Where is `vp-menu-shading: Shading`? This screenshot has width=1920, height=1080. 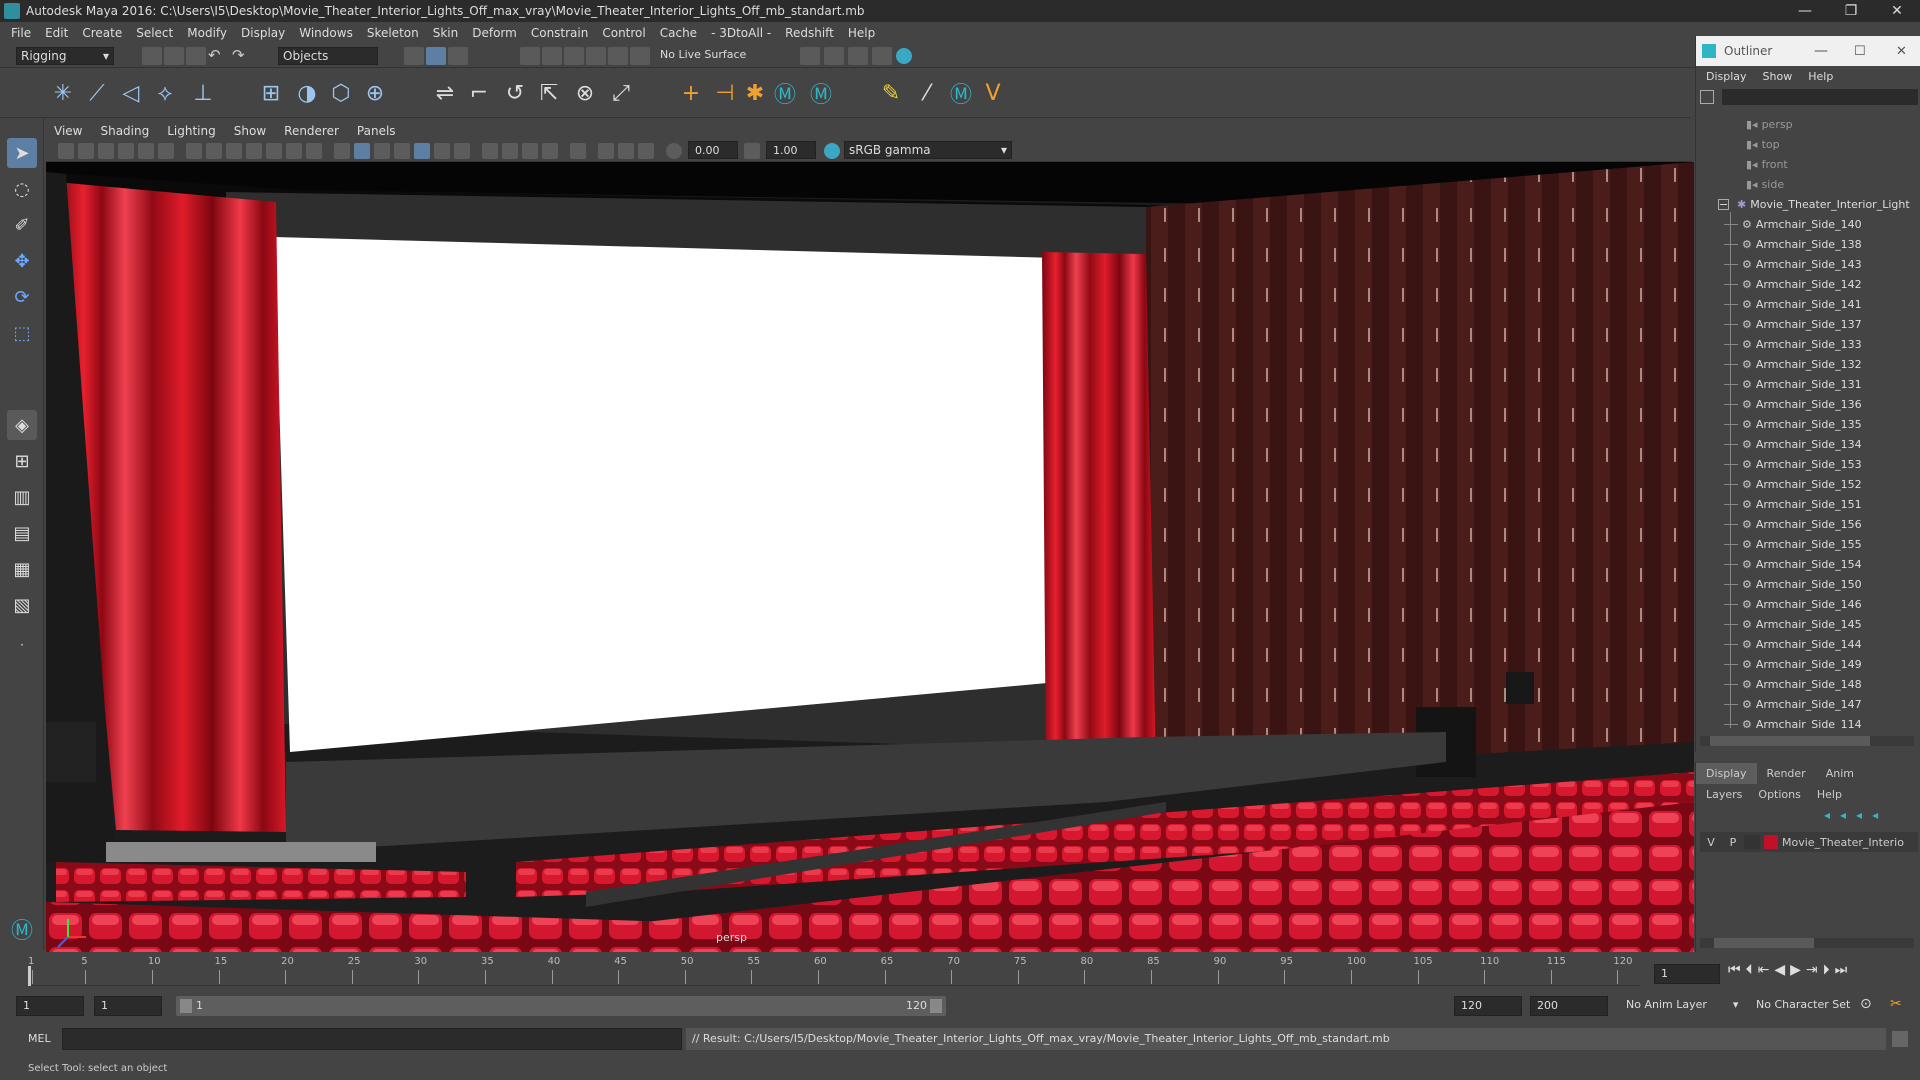 vp-menu-shading: Shading is located at coordinates (125, 131).